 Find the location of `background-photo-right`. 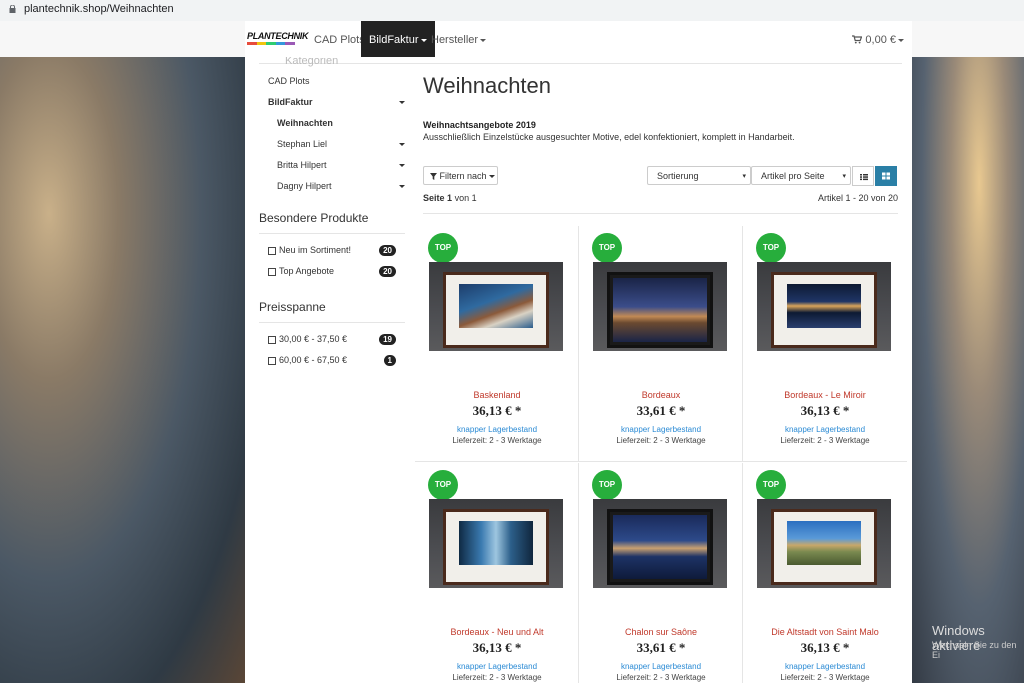

background-photo-right is located at coordinates (968, 370).